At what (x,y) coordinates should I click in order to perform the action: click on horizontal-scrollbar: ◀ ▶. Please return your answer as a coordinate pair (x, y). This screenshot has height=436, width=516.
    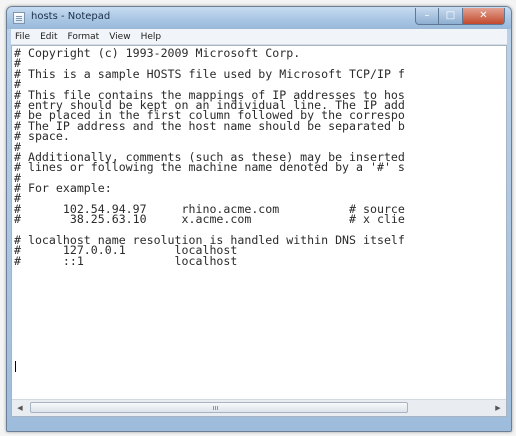
    Looking at the image, I should click on (259, 407).